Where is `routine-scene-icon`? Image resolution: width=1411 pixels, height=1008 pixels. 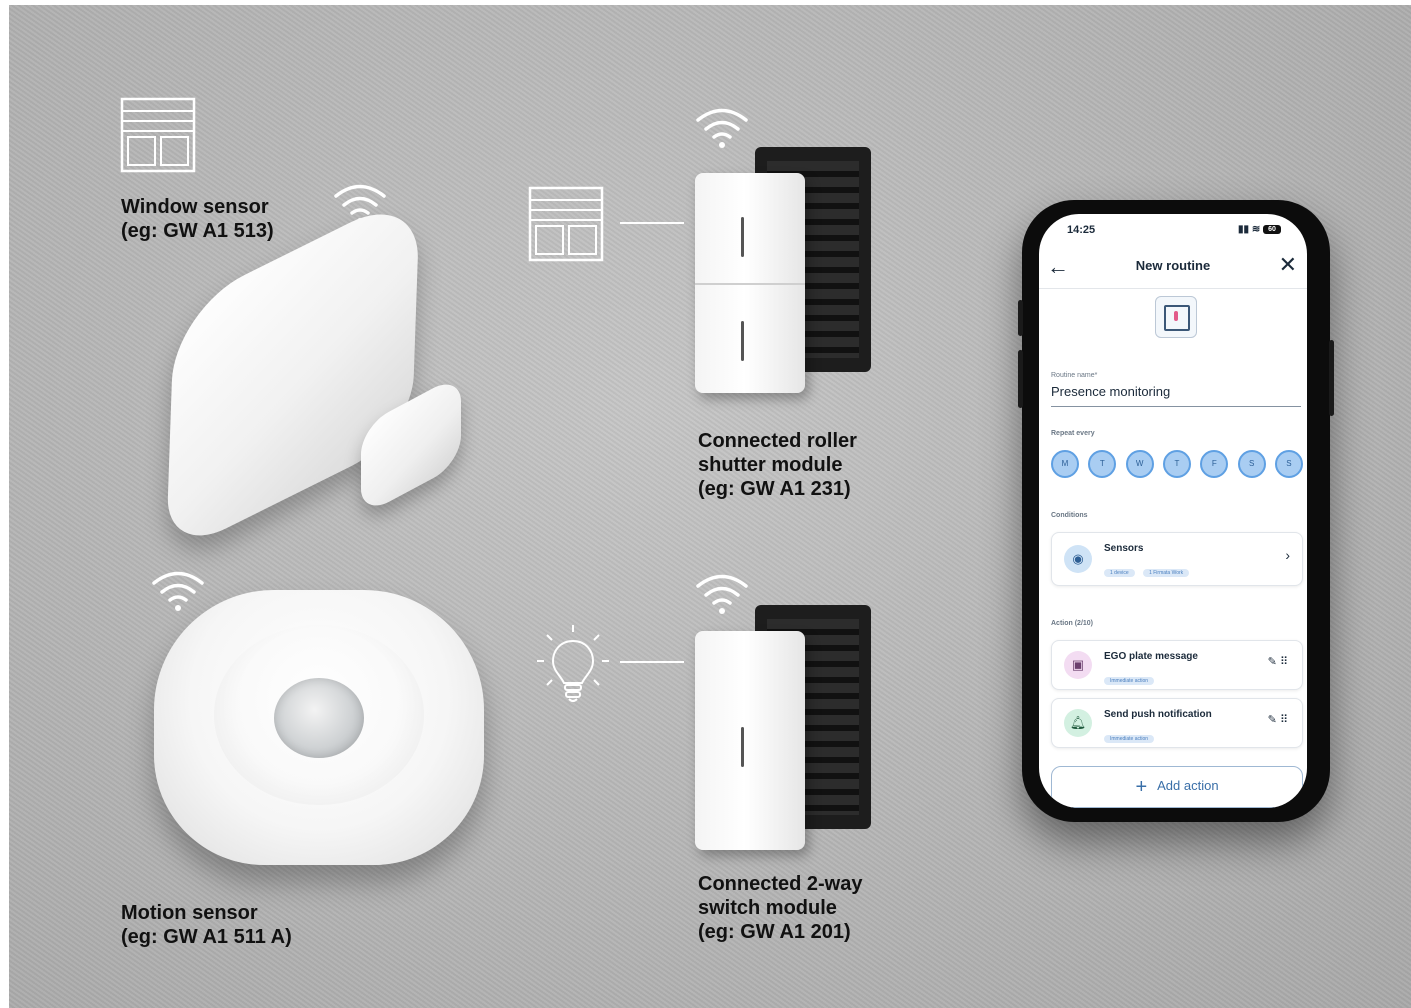 routine-scene-icon is located at coordinates (1176, 317).